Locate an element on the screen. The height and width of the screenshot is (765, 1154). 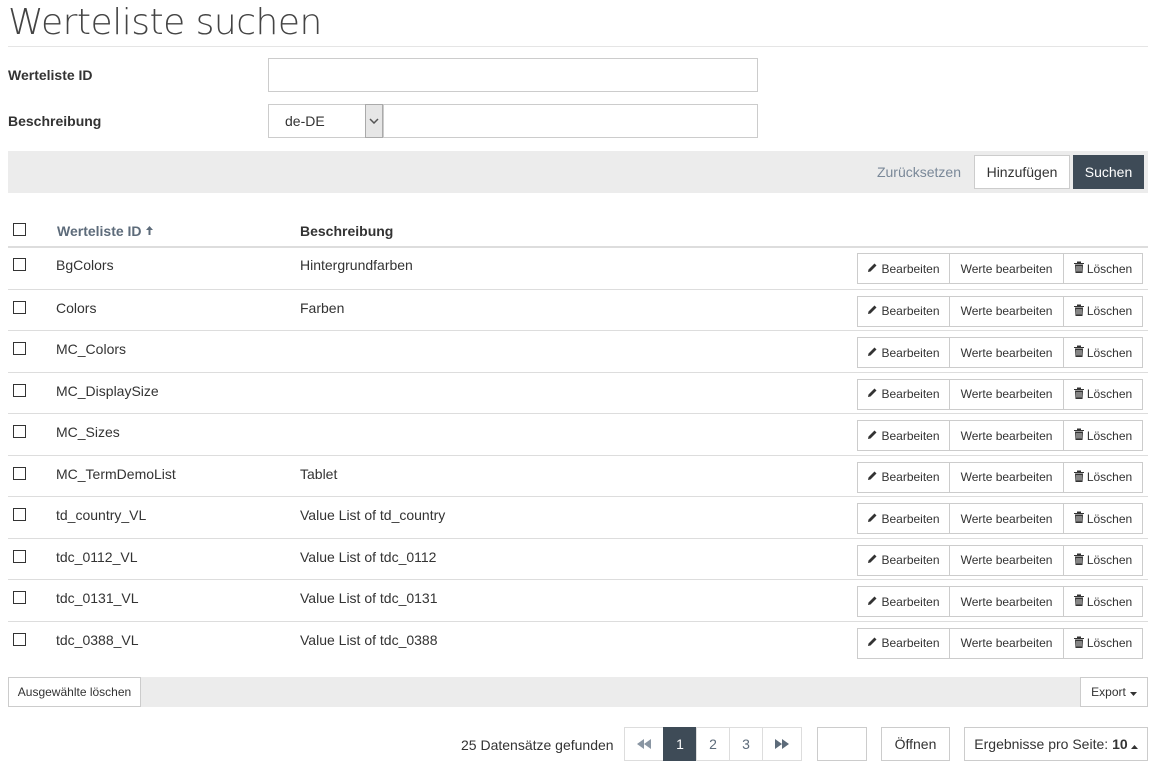
results-per-page-dropdown: Ergebnisse pro Seite: 10 is located at coordinates (1056, 744).